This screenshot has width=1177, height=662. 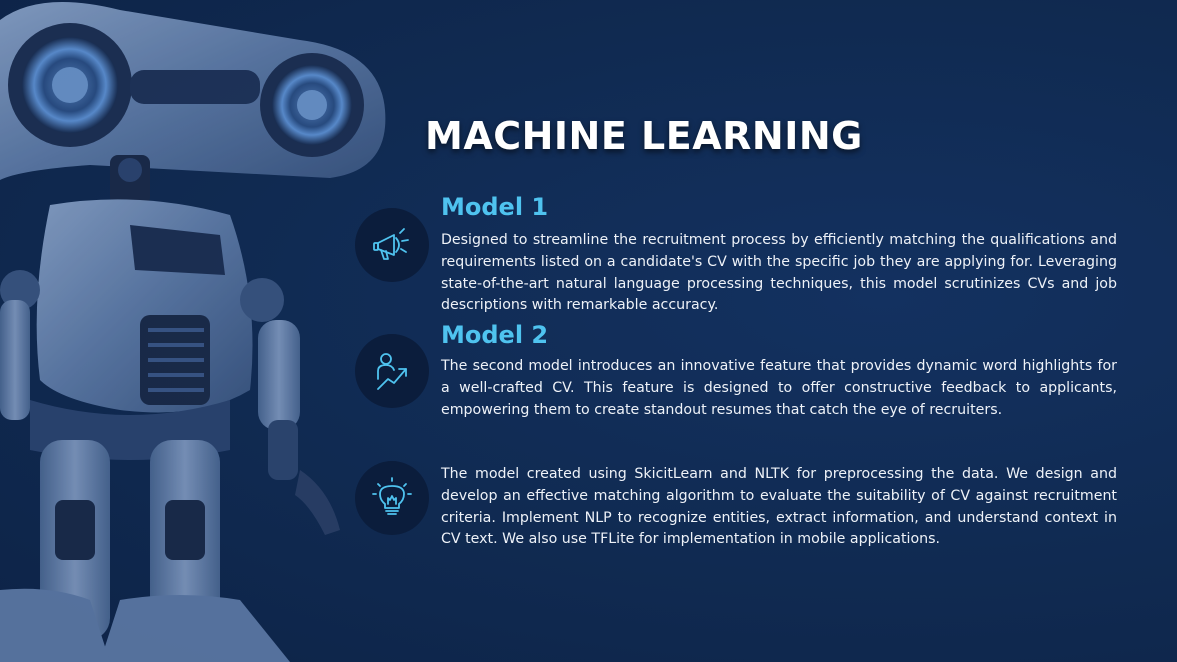 What do you see at coordinates (644, 136) in the screenshot?
I see `slide-title: MACHINE LEARNING` at bounding box center [644, 136].